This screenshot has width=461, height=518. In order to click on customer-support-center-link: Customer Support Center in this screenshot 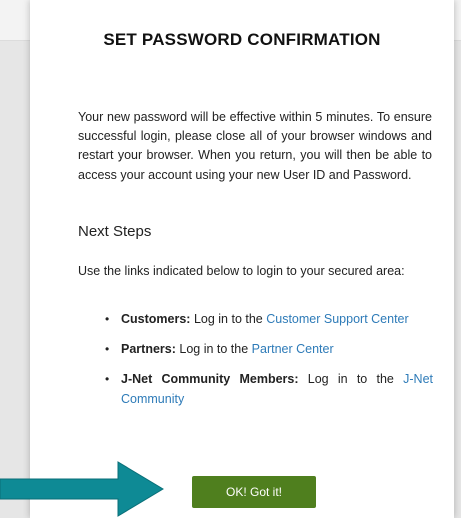, I will do `click(337, 319)`.